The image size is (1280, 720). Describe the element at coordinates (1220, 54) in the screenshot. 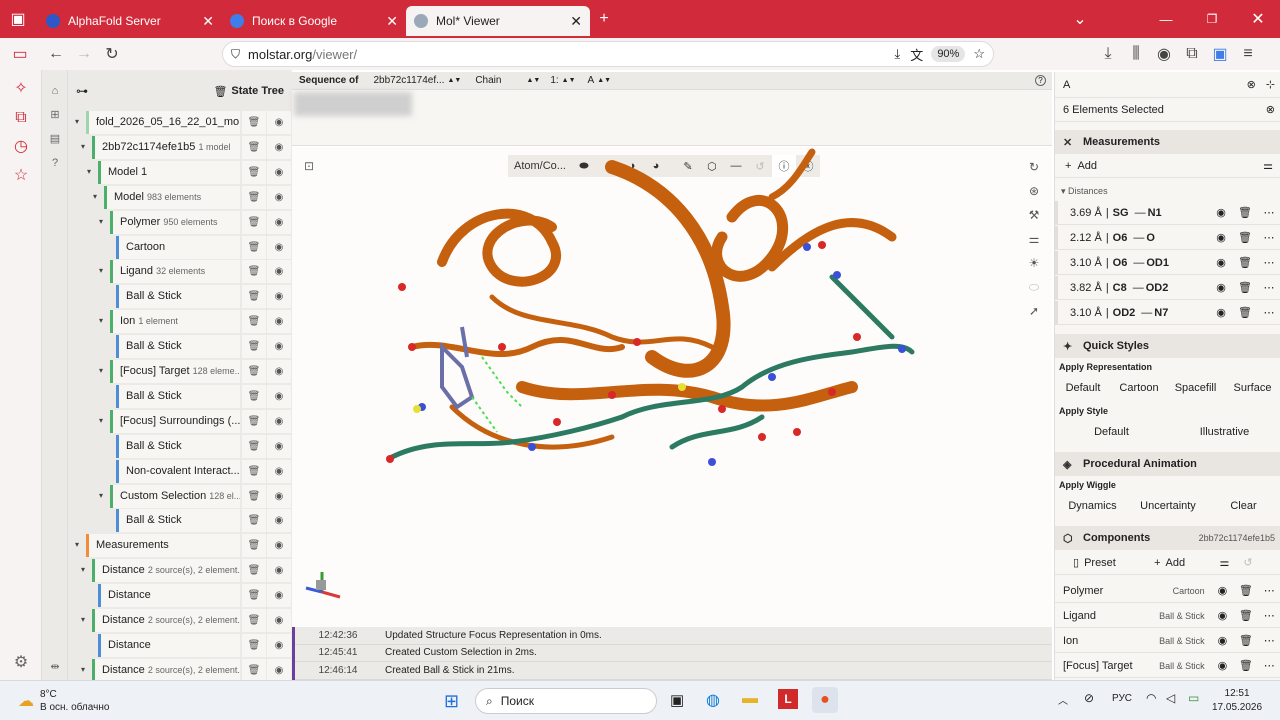

I see `extension-shield-icon: ▣` at that location.